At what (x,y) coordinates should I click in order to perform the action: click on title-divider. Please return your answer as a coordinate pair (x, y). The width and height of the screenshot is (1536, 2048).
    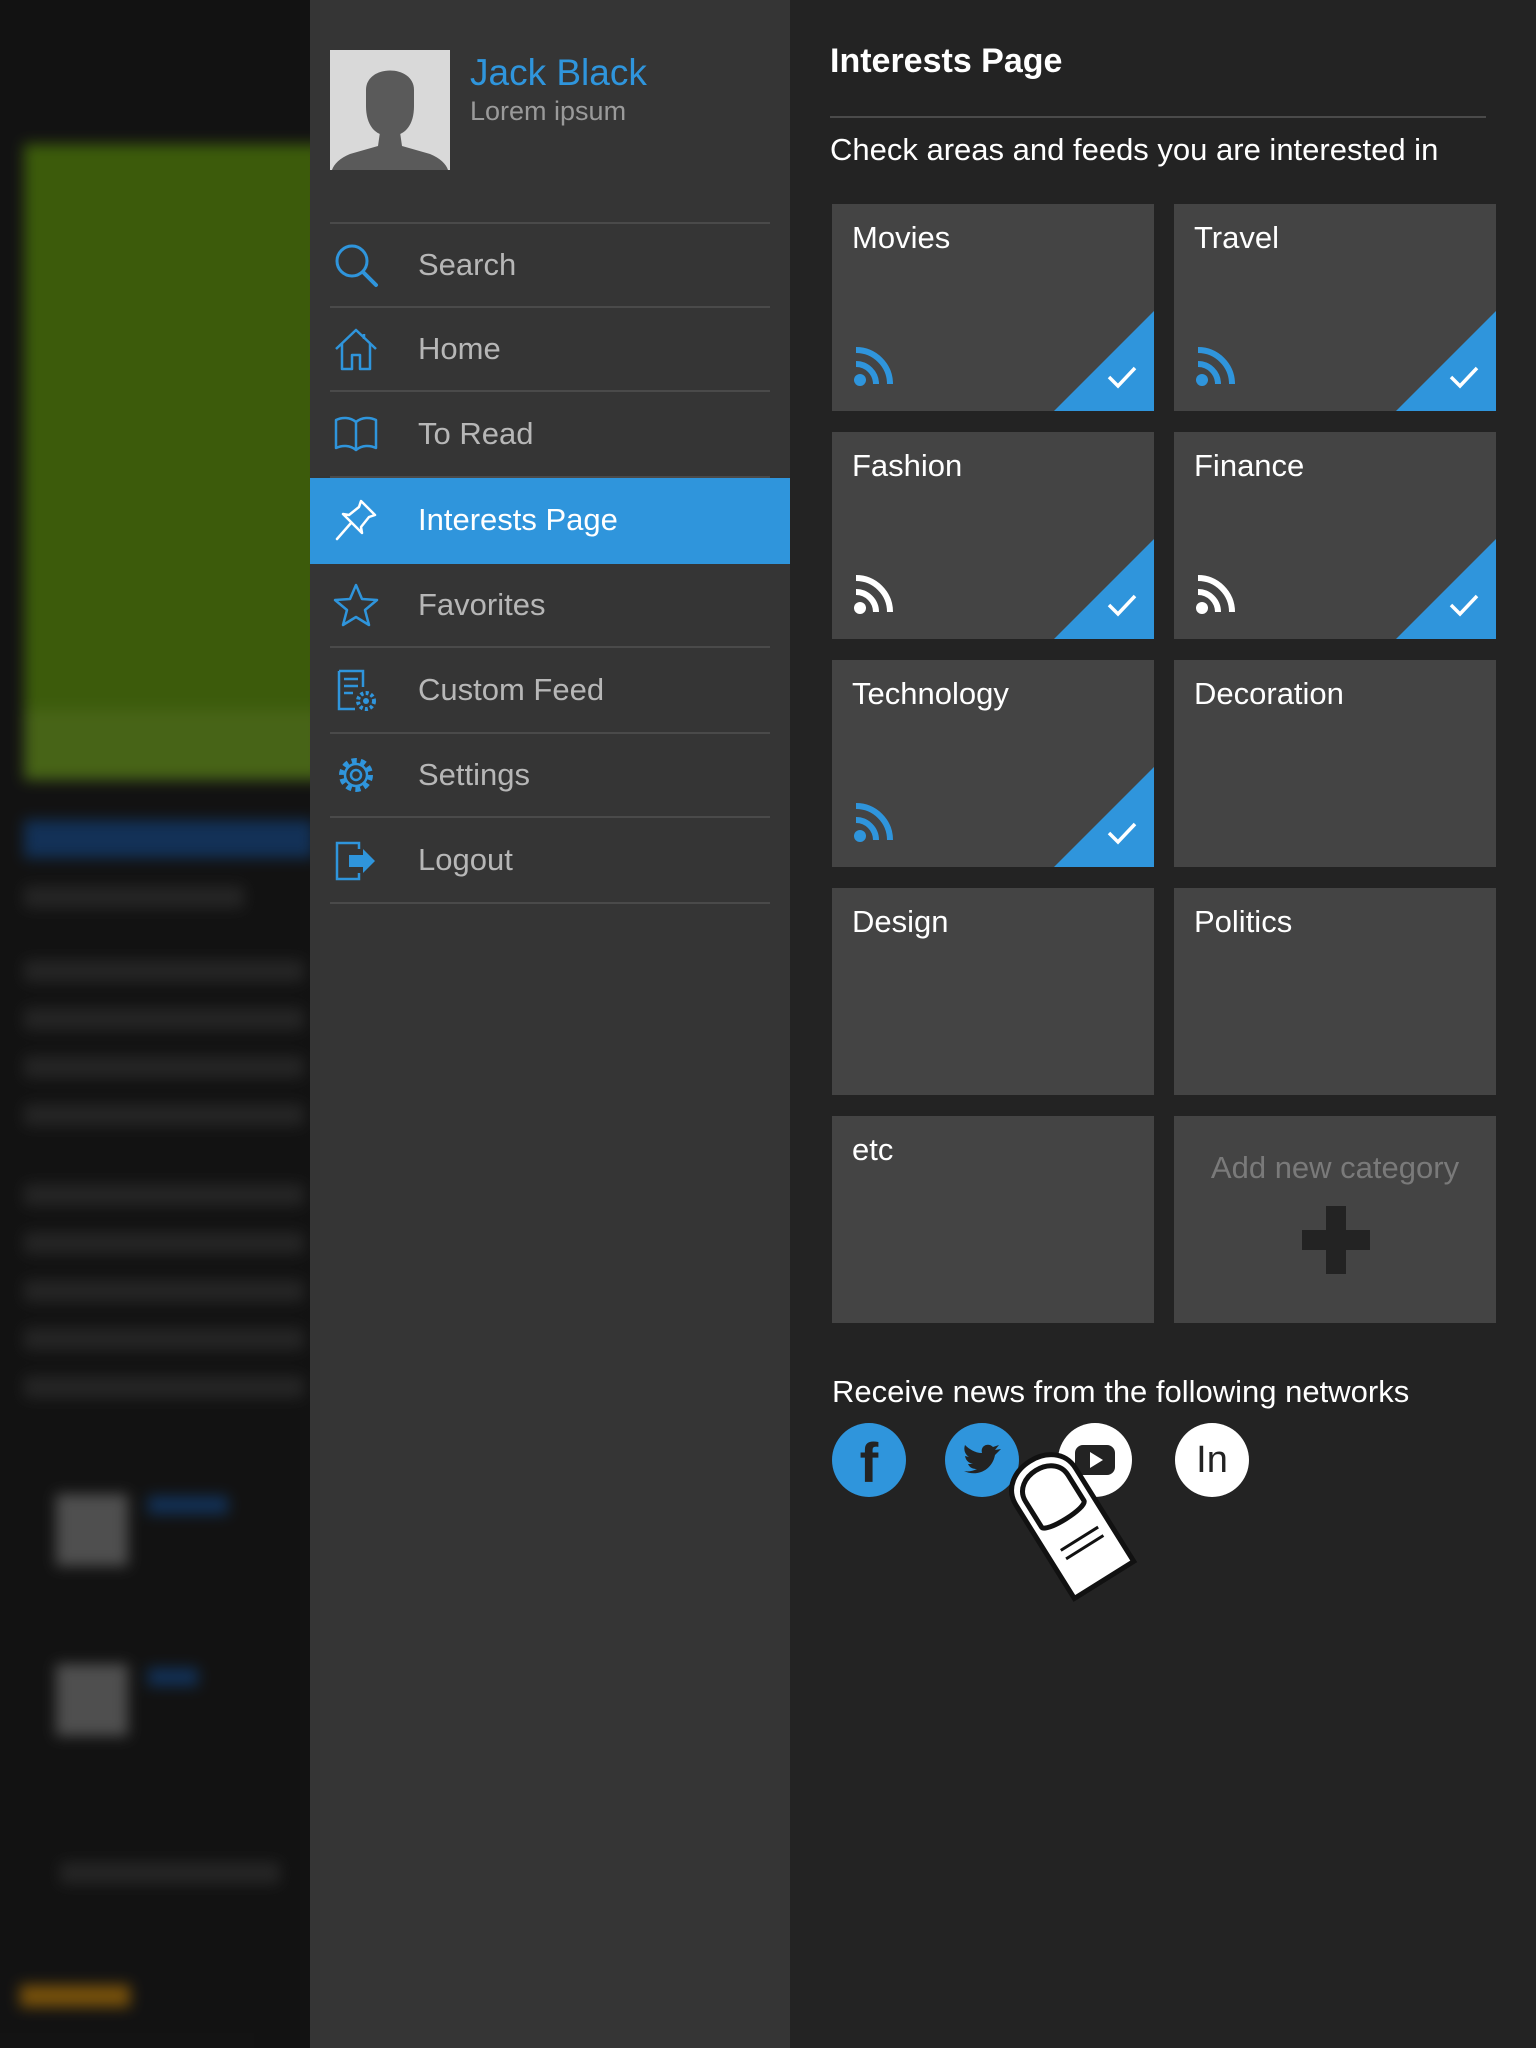
    Looking at the image, I should click on (1158, 117).